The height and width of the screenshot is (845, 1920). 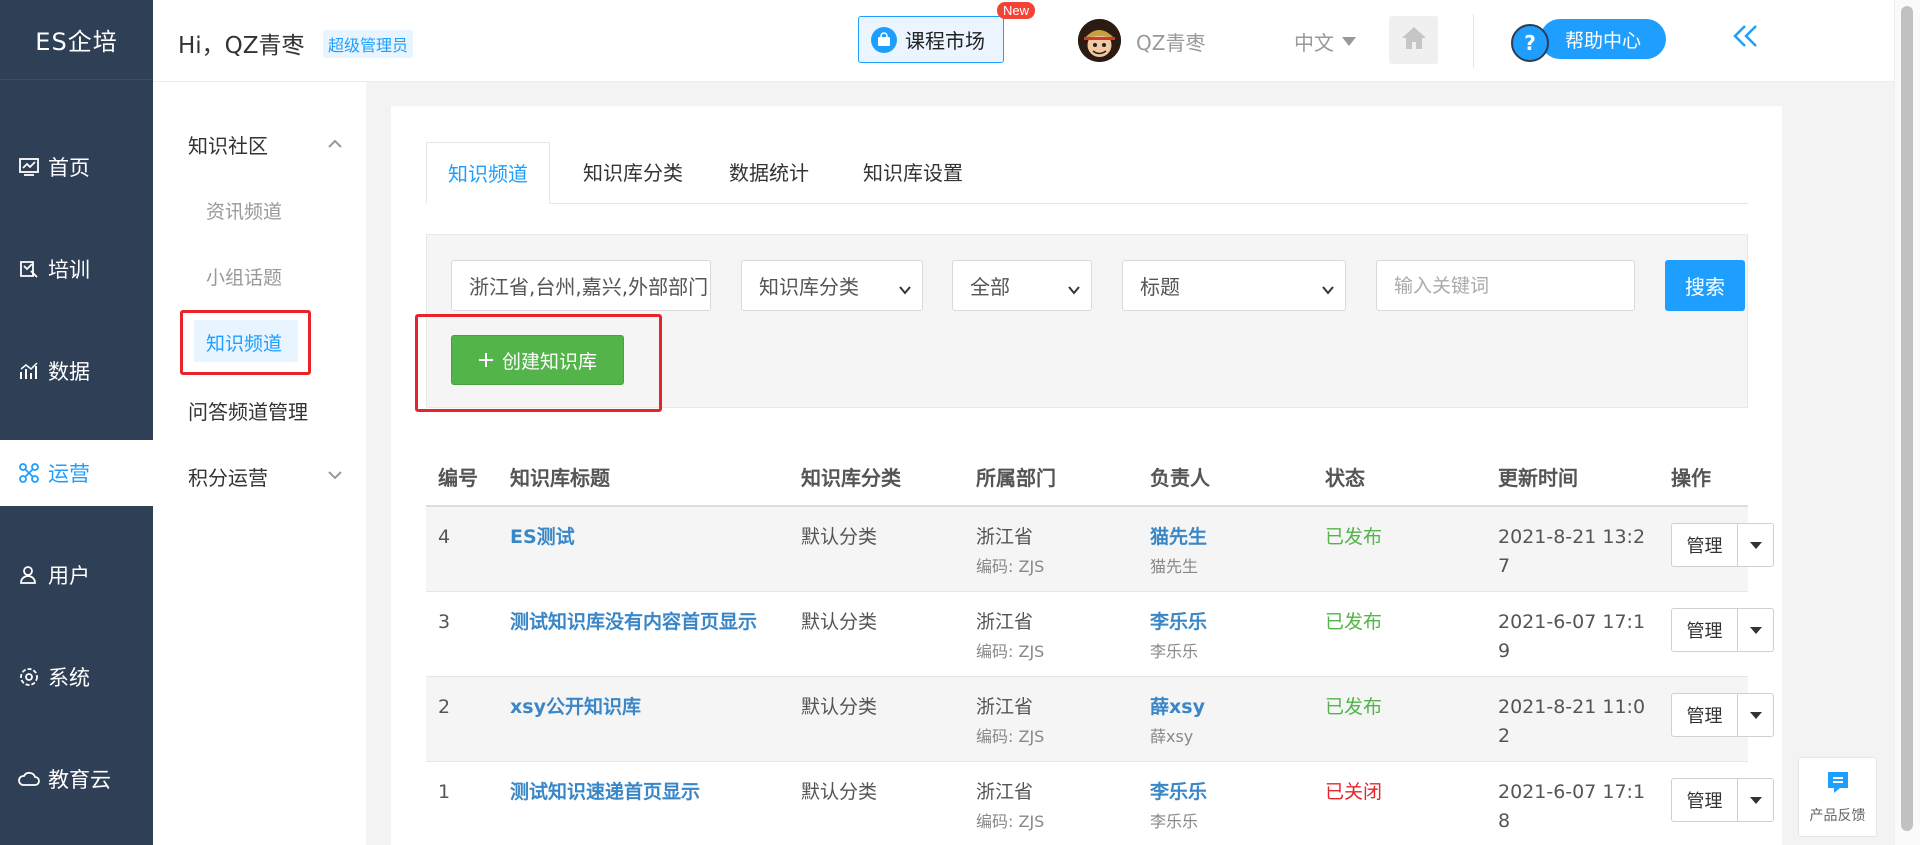 What do you see at coordinates (1837, 797) in the screenshot?
I see `product-feedback-button: 产品反馈` at bounding box center [1837, 797].